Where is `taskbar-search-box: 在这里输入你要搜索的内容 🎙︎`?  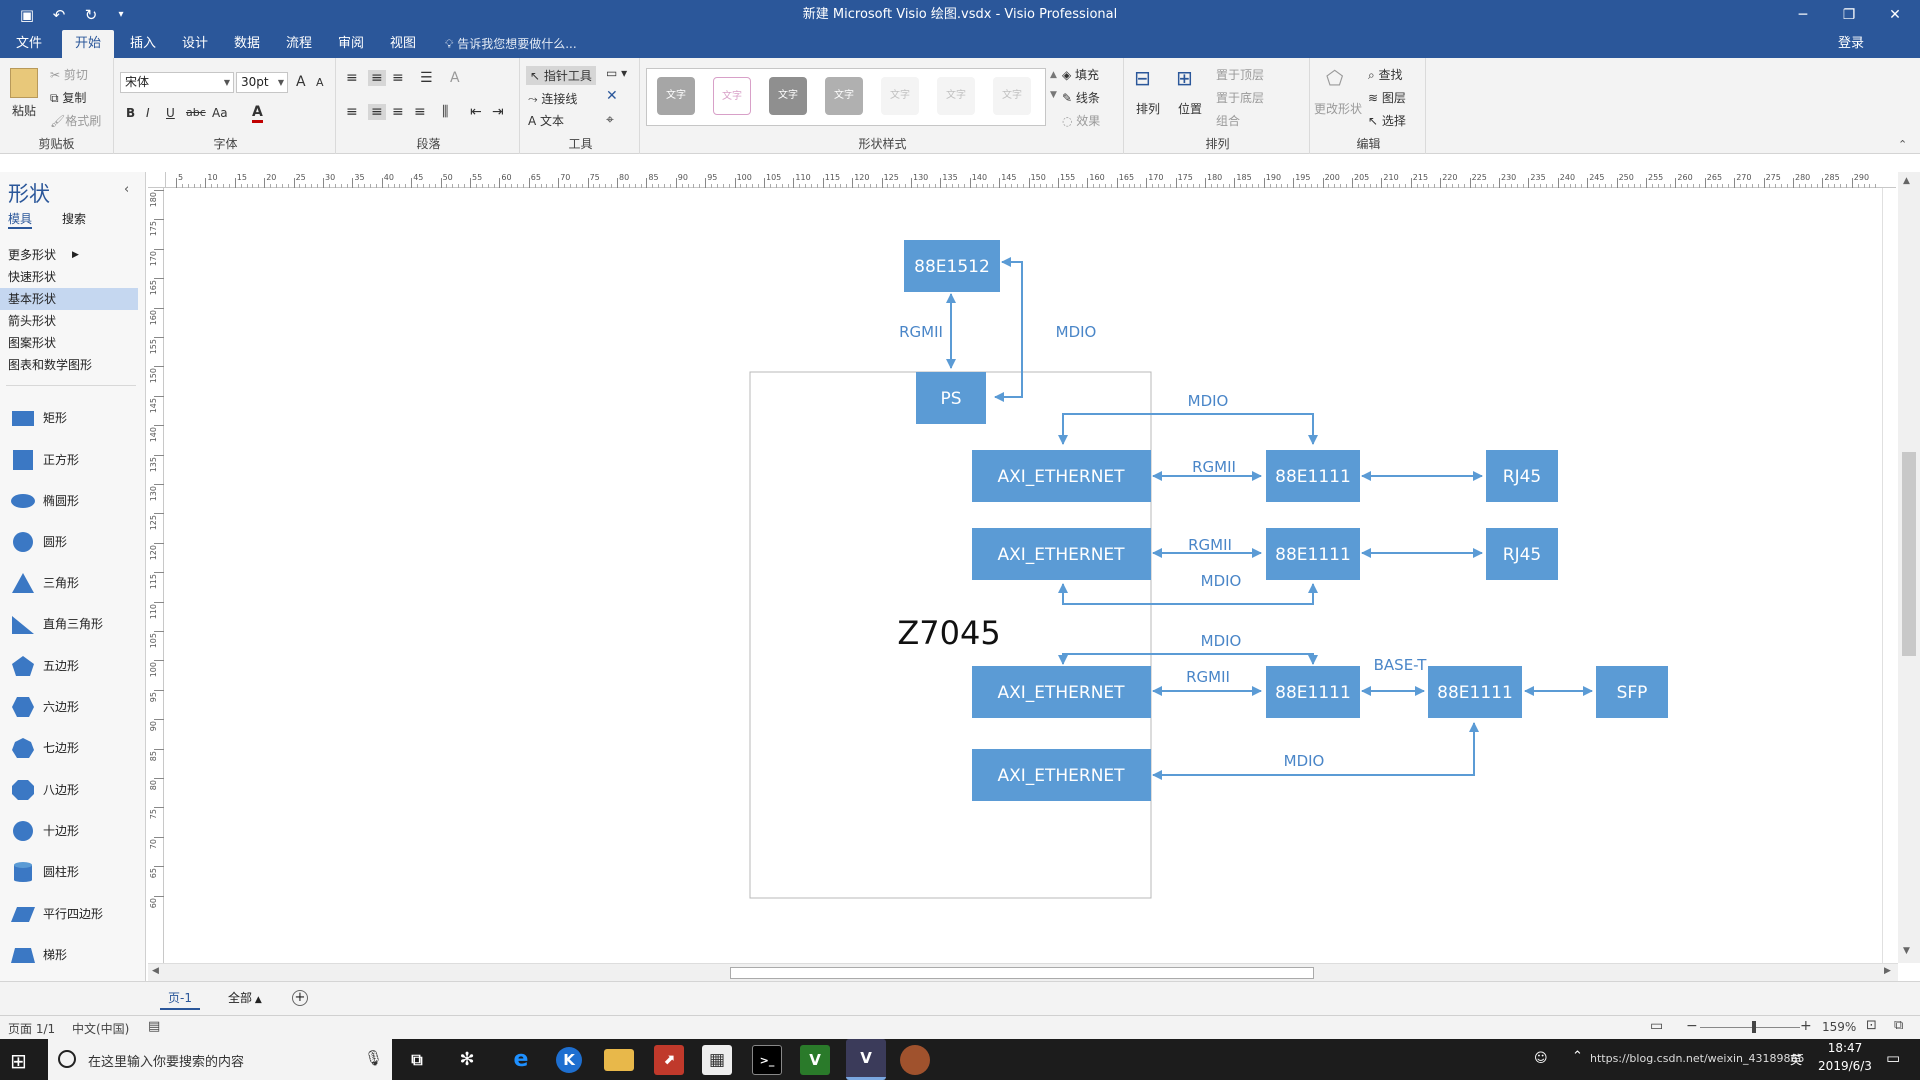
taskbar-search-box: 在这里输入你要搜索的内容 🎙︎ is located at coordinates (220, 1059).